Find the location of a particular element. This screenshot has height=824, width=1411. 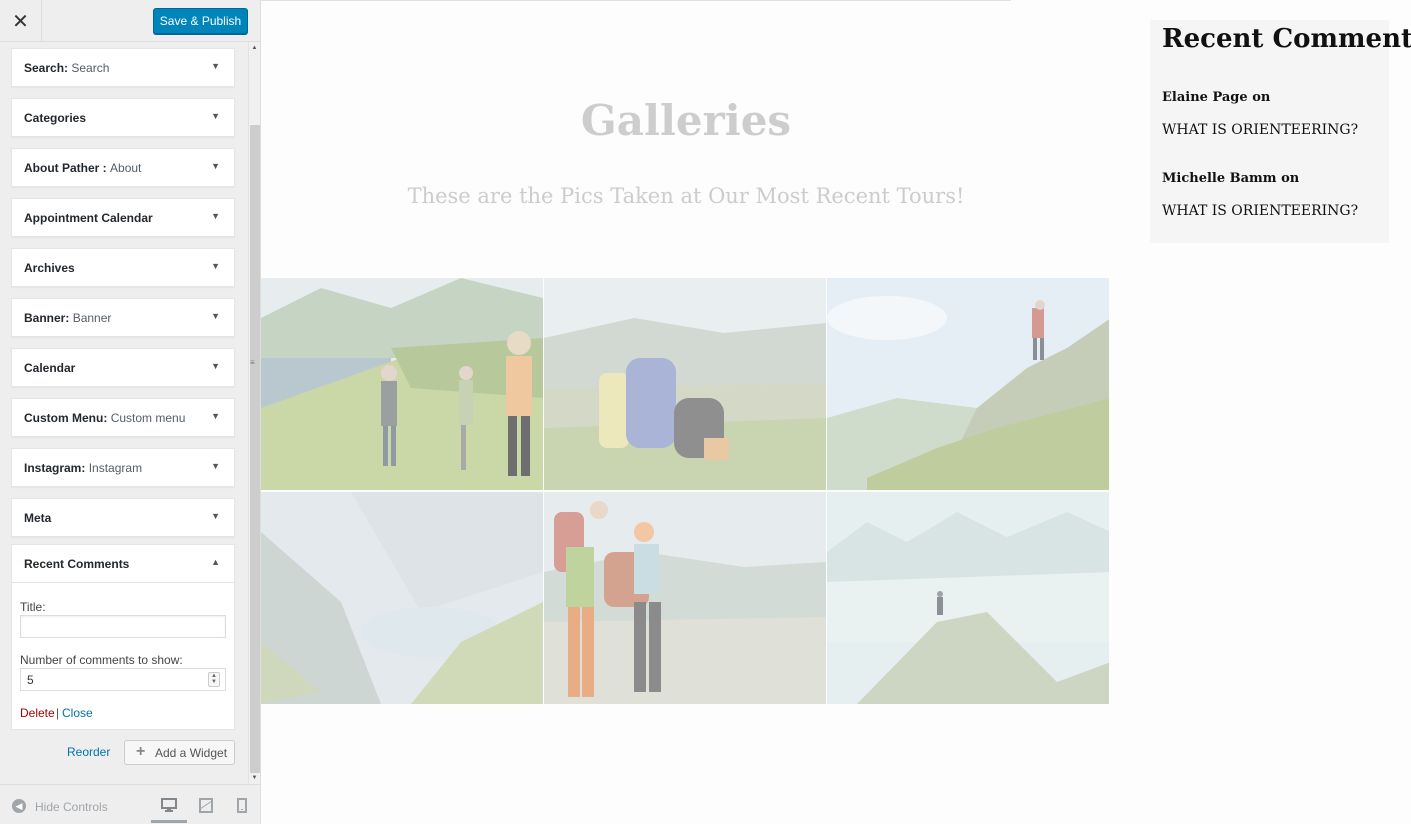

widget-name: Categories is located at coordinates (55, 118).